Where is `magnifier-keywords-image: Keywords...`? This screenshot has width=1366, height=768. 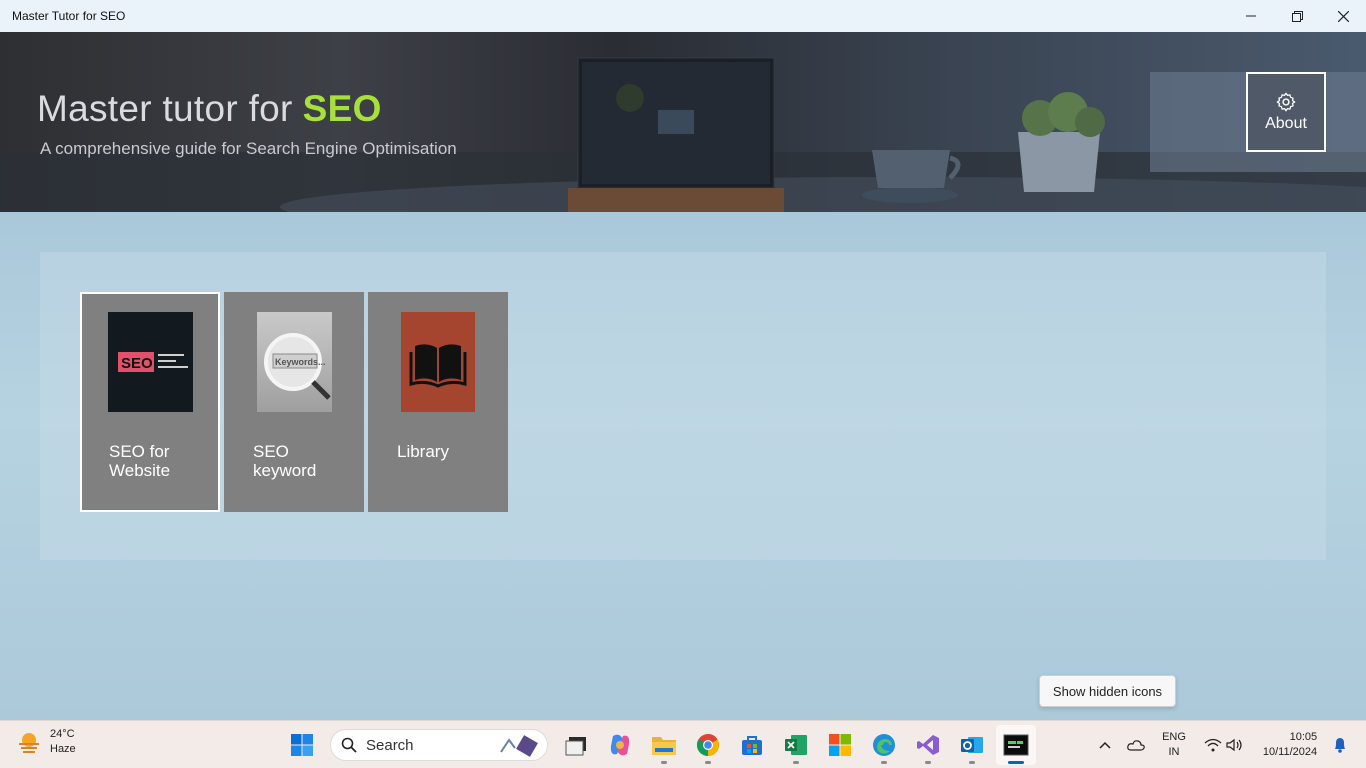 magnifier-keywords-image: Keywords... is located at coordinates (294, 362).